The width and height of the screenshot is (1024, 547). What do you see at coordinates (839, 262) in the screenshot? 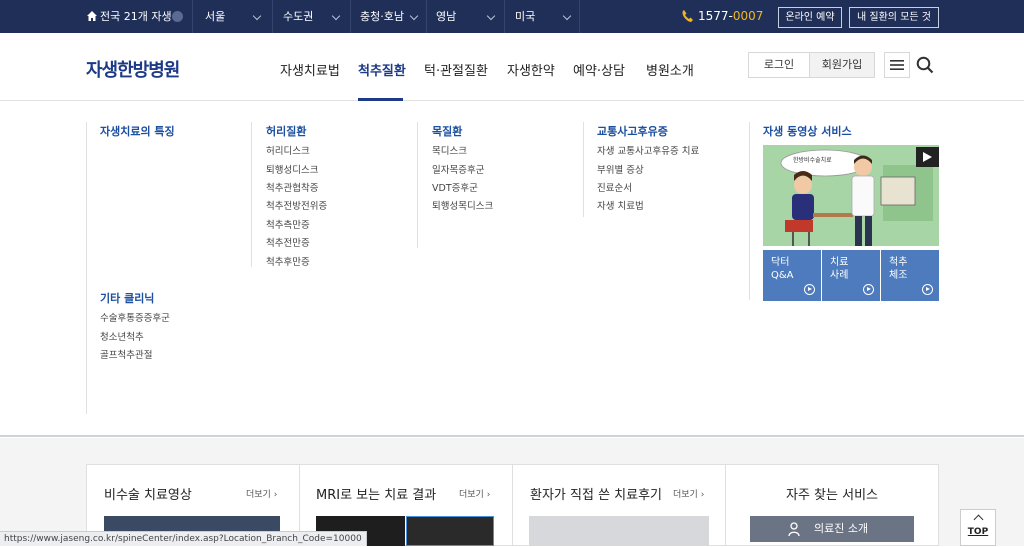
I see `tile-label: 치료` at bounding box center [839, 262].